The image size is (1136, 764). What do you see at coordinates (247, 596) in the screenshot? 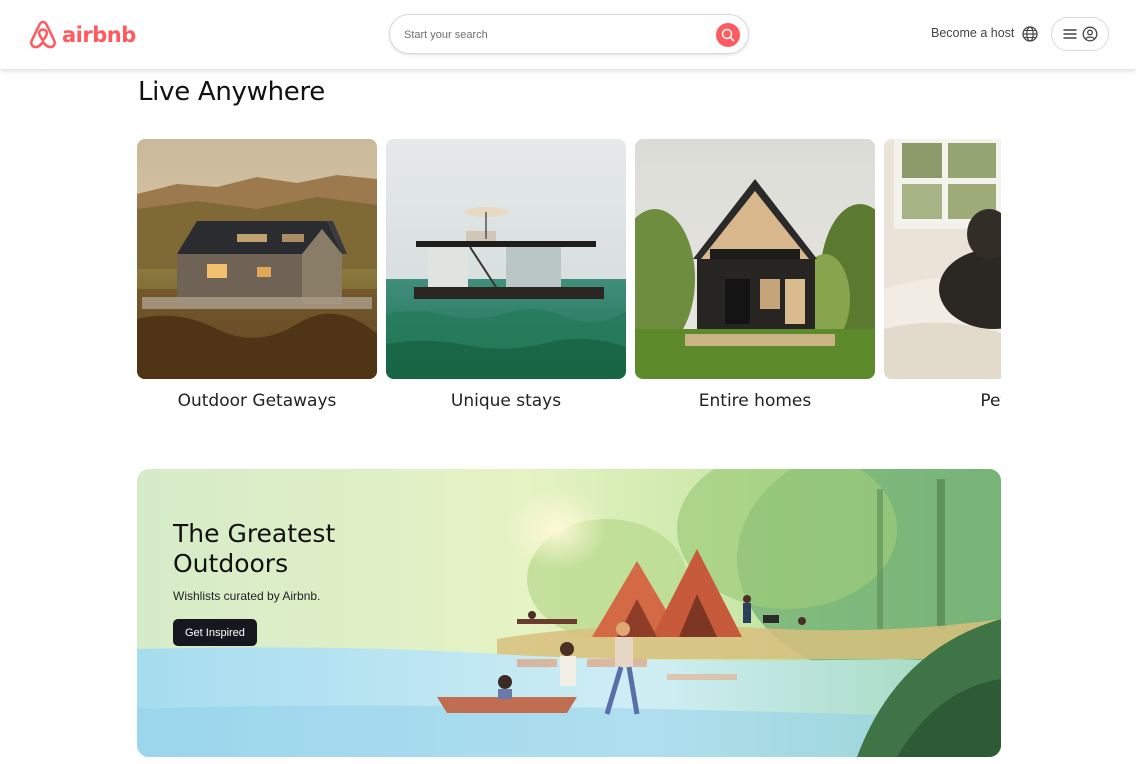
I see `banner-subtitle: Wishlists curated by Airbnb.` at bounding box center [247, 596].